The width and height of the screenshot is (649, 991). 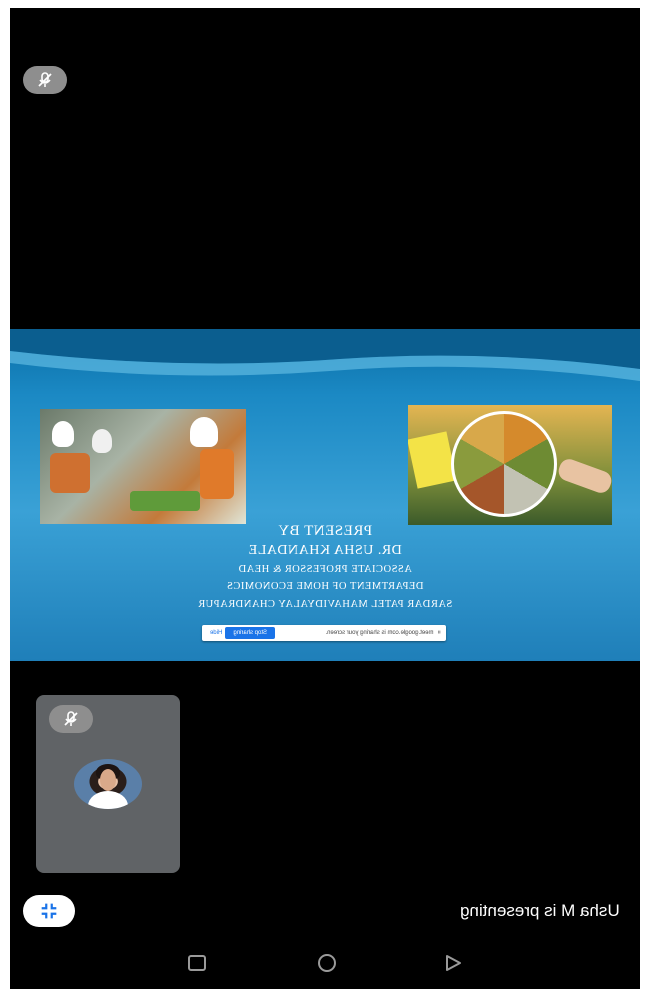 I want to click on sticky-note, so click(x=432, y=460).